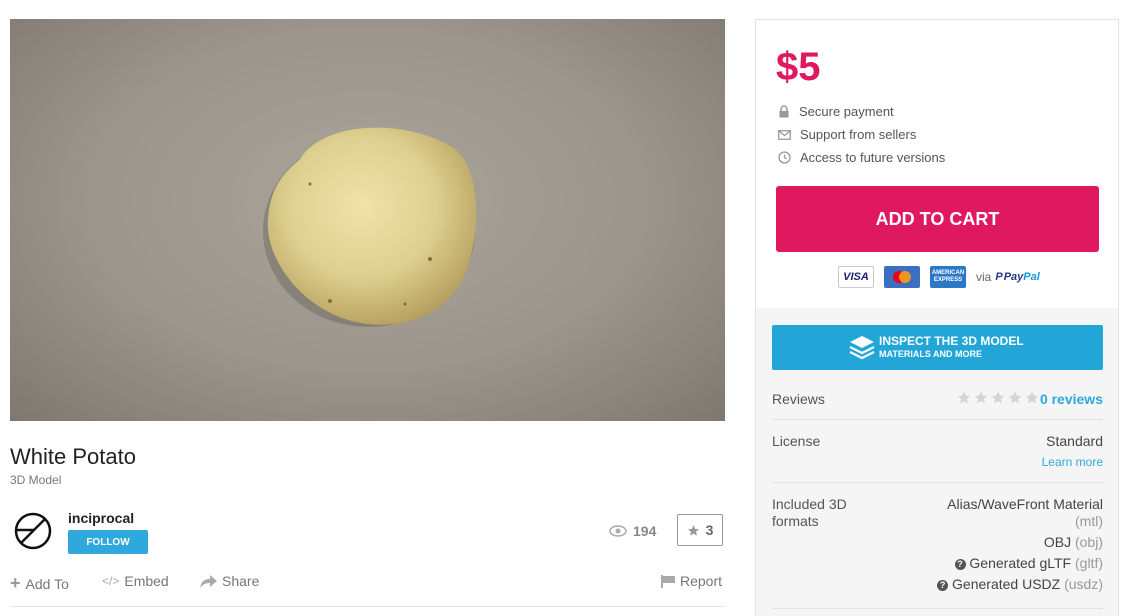 This screenshot has width=1130, height=616. Describe the element at coordinates (111, 581) in the screenshot. I see `code-icon: </>` at that location.